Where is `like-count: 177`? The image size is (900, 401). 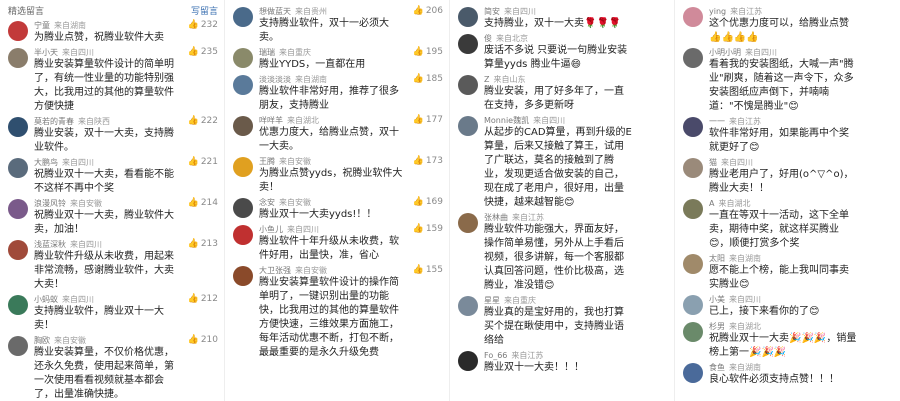
like-count: 177 is located at coordinates (434, 120).